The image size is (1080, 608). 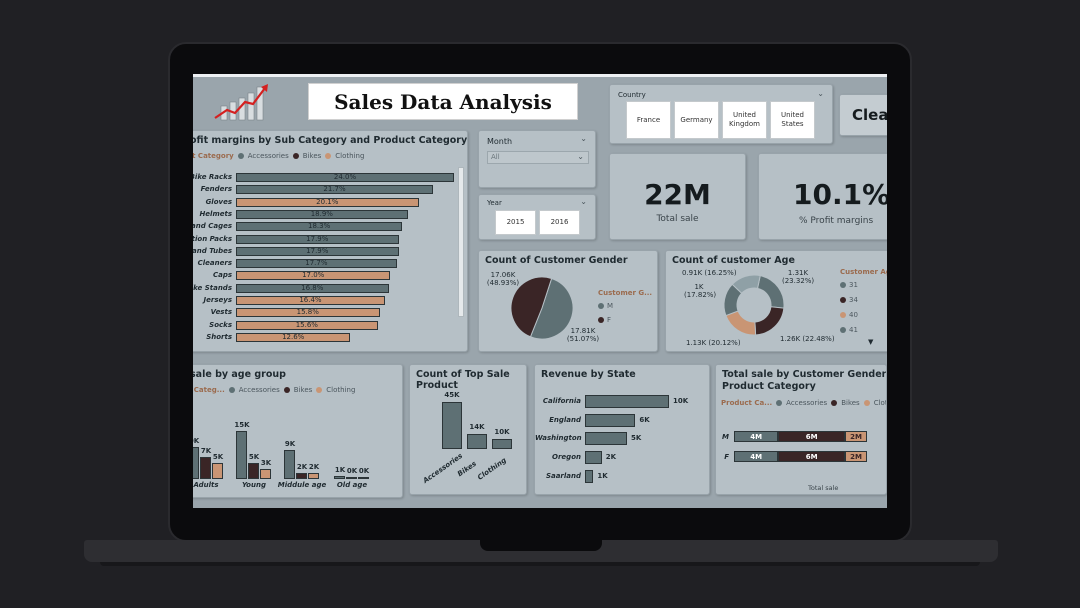 I want to click on data-label-pct: (48.93%), so click(x=503, y=283).